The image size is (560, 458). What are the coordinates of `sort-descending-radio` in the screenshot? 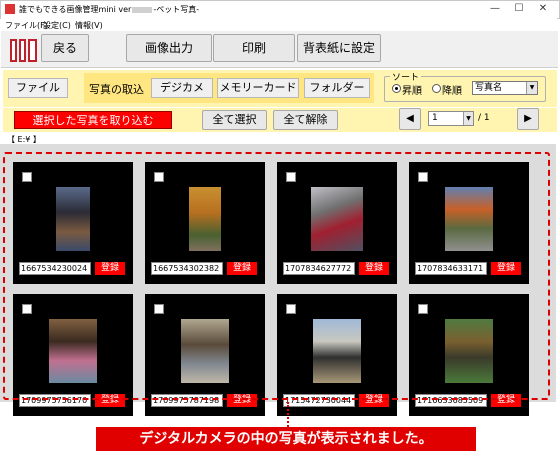 It's located at (436, 88).